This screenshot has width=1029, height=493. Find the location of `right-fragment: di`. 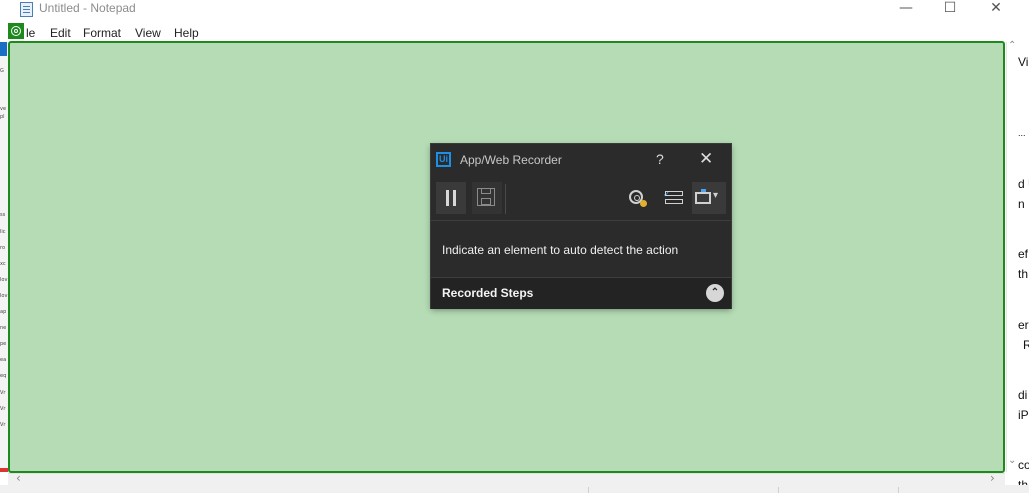

right-fragment: di is located at coordinates (1023, 395).